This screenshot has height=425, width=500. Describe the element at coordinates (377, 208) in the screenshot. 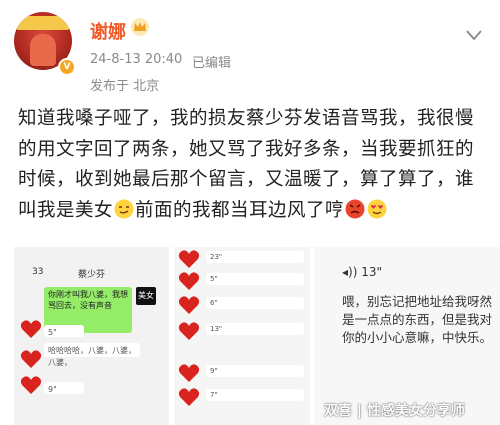

I see `heart-eyes-emoji-icon` at that location.